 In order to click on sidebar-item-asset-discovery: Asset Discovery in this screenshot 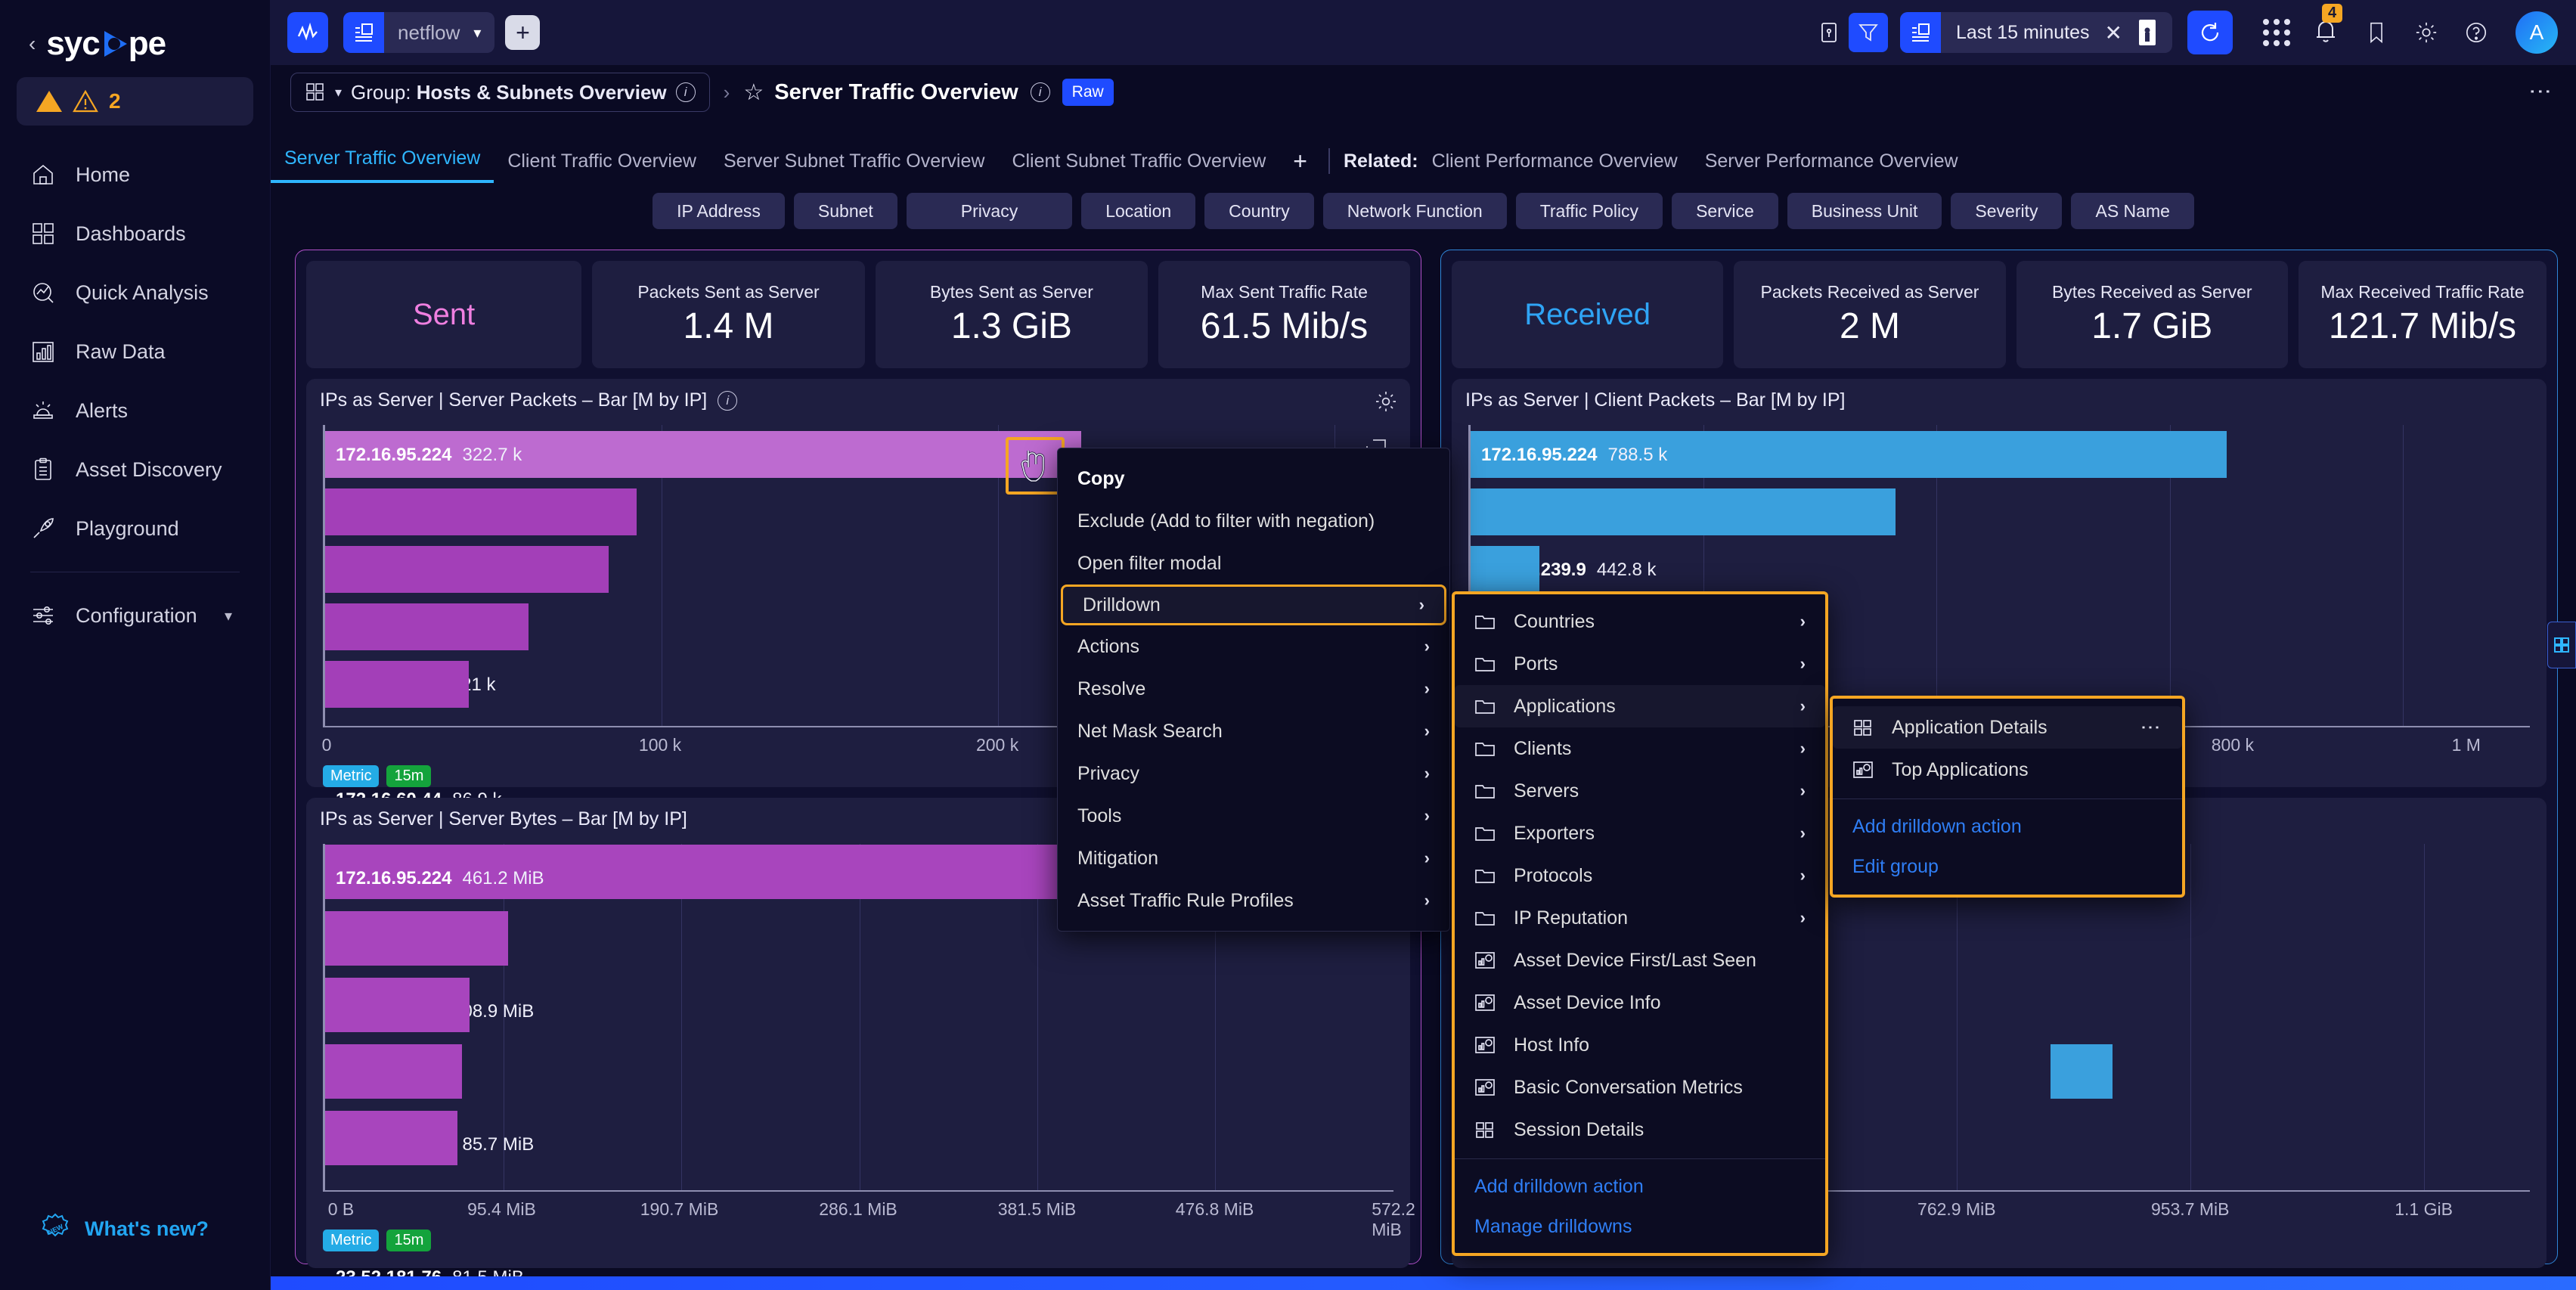, I will do `click(135, 469)`.